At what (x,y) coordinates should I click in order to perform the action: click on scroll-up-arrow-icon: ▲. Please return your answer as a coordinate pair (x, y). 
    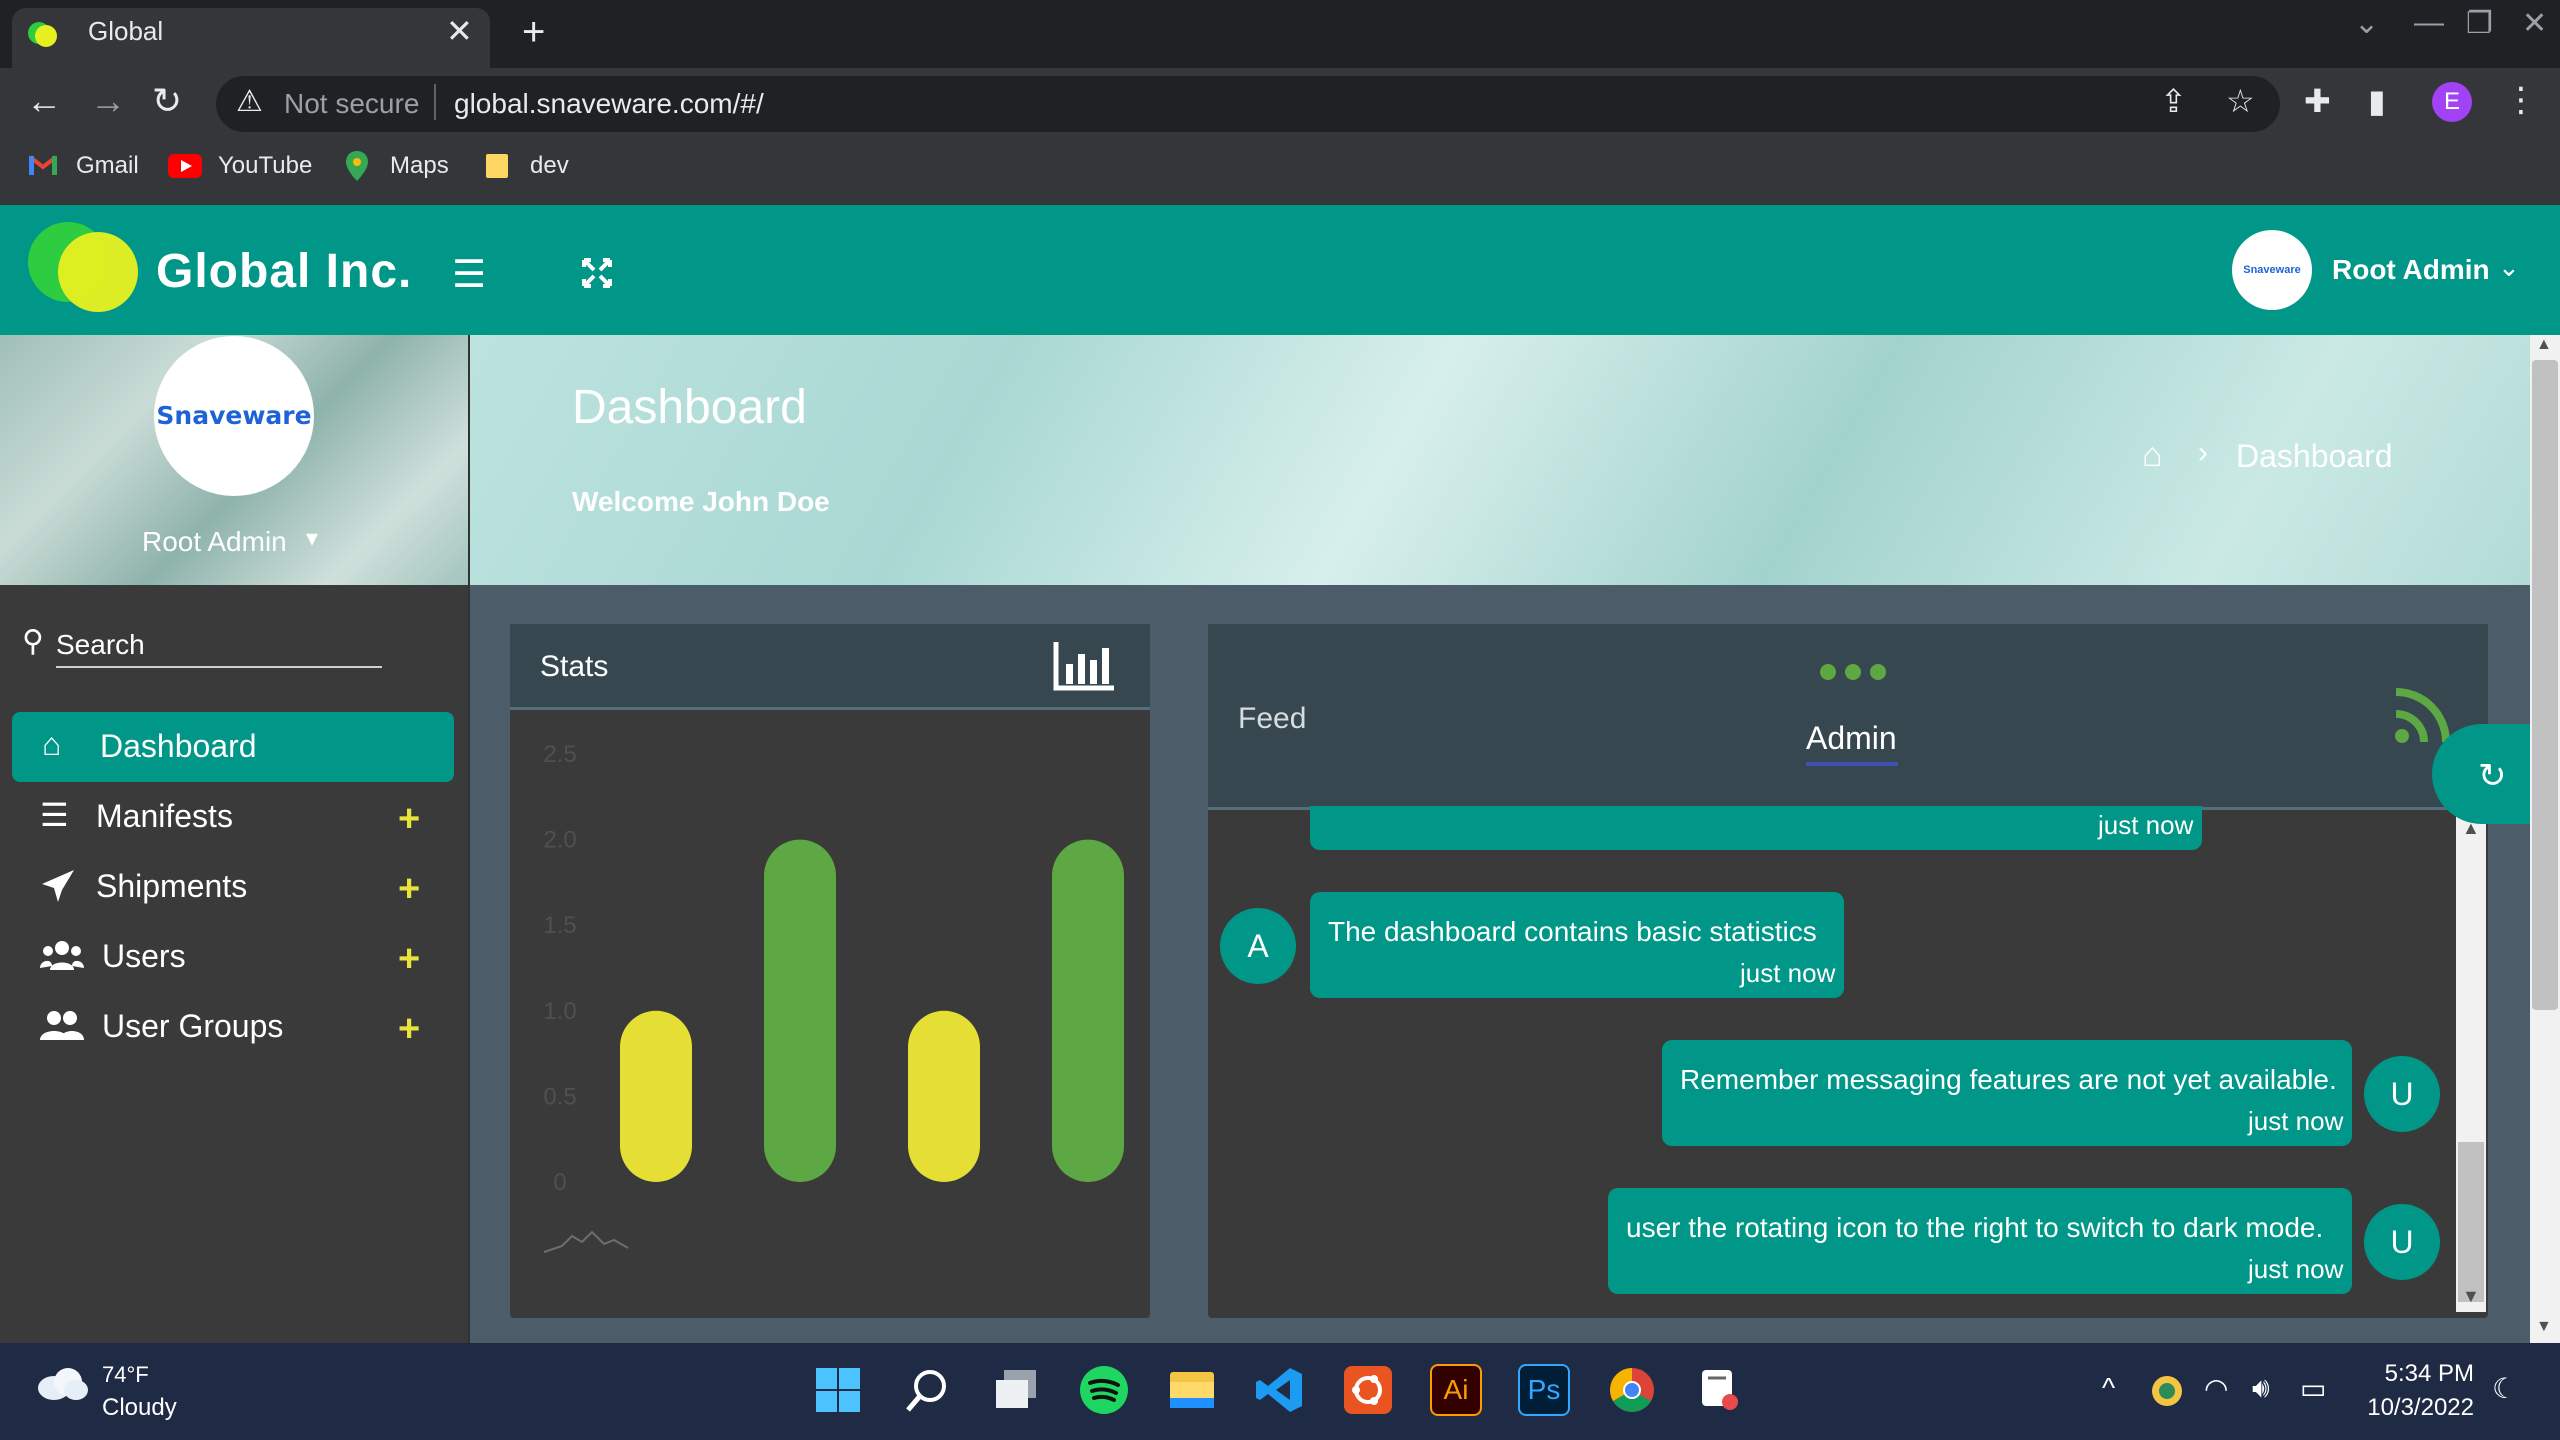
    Looking at the image, I should click on (2544, 345).